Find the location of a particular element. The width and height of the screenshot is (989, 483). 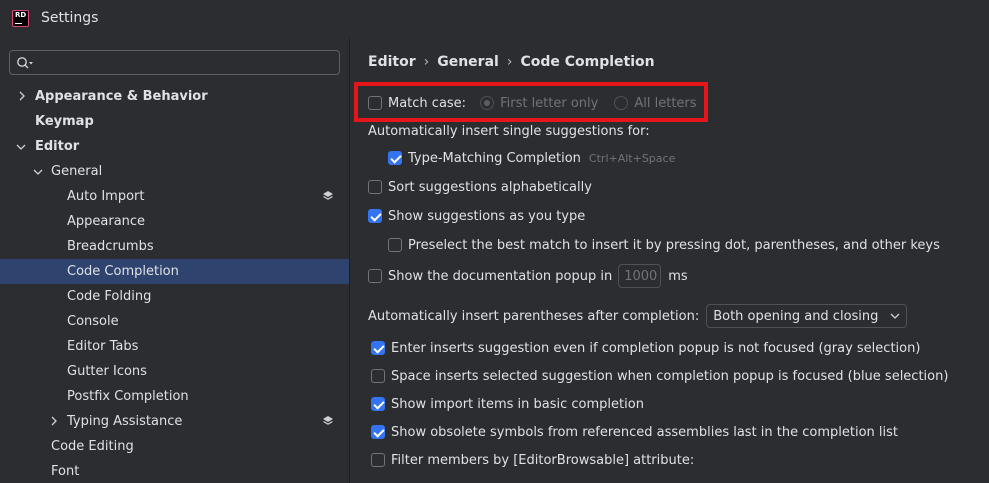

doc-popup-checkbox is located at coordinates (375, 276).